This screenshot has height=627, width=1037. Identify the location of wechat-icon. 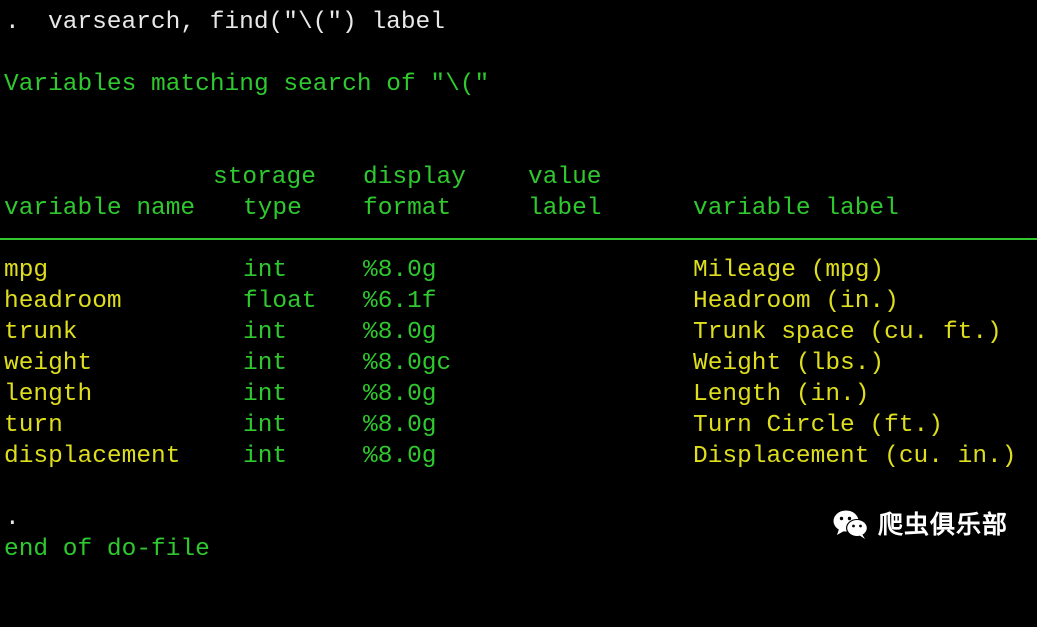
(851, 524).